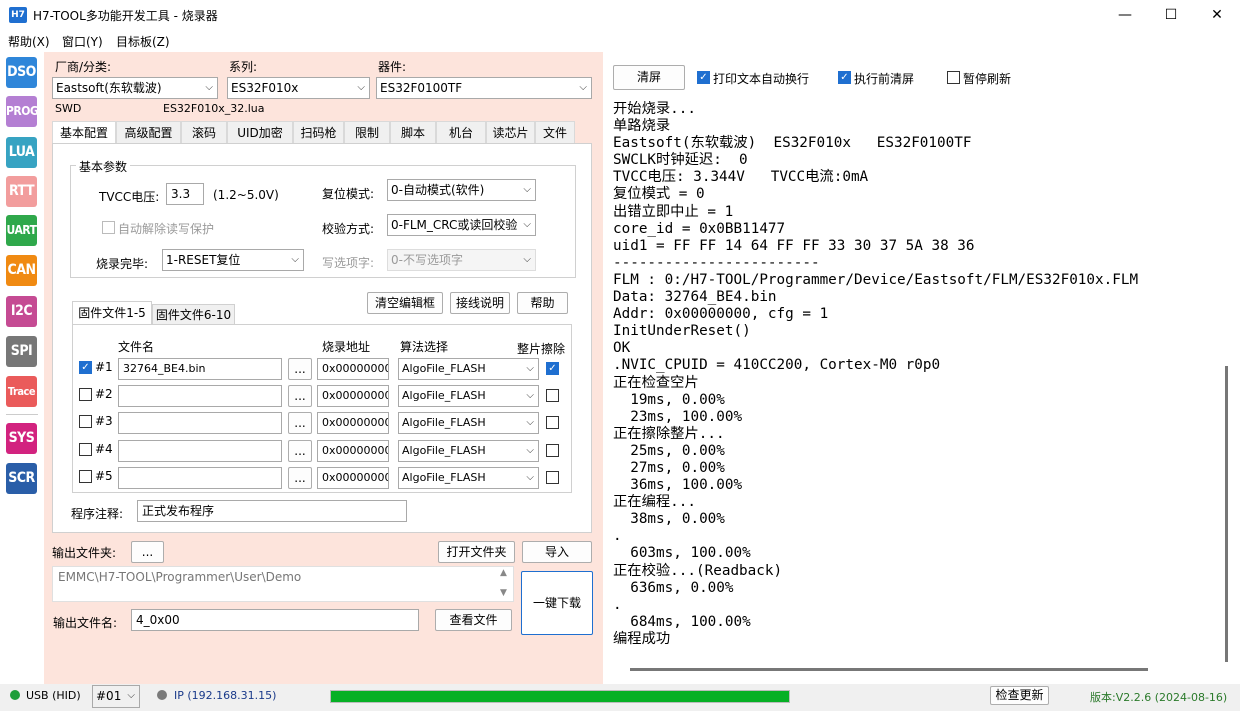  What do you see at coordinates (557, 603) in the screenshot?
I see `one-click-download-button: 一键下载` at bounding box center [557, 603].